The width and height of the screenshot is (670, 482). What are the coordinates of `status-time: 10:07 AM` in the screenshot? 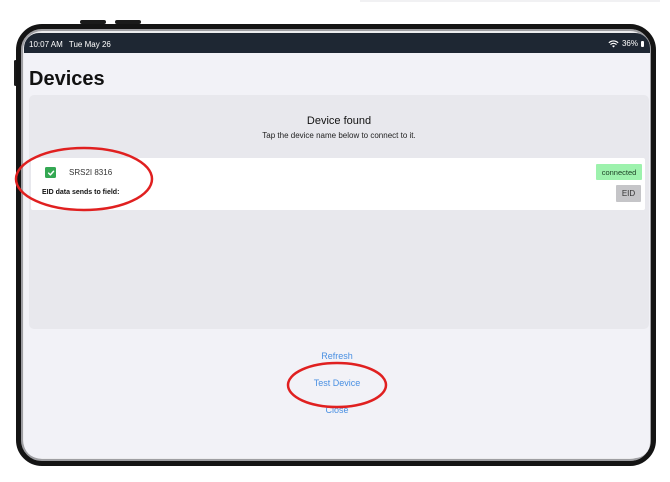 It's located at (46, 44).